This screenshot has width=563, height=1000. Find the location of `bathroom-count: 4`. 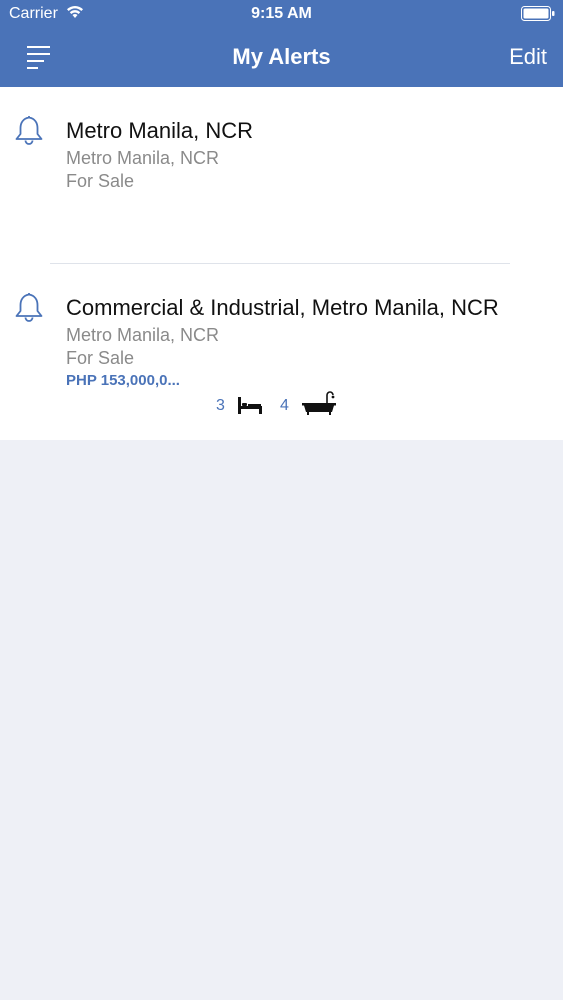

bathroom-count: 4 is located at coordinates (284, 405).